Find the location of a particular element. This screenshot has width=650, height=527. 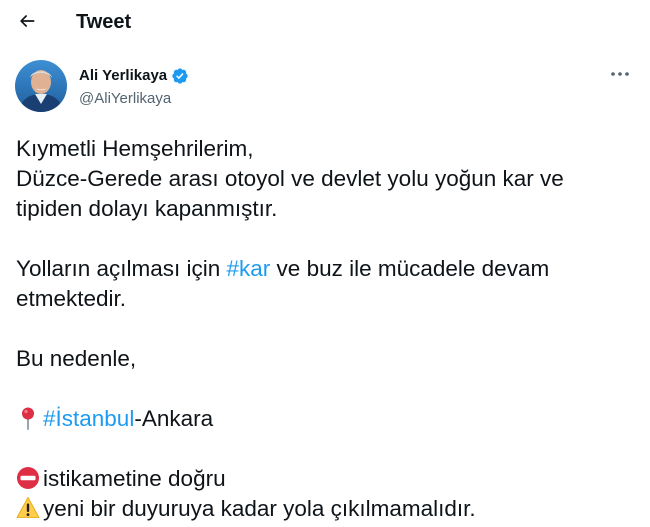

round-pushpin-icon is located at coordinates (28, 418).